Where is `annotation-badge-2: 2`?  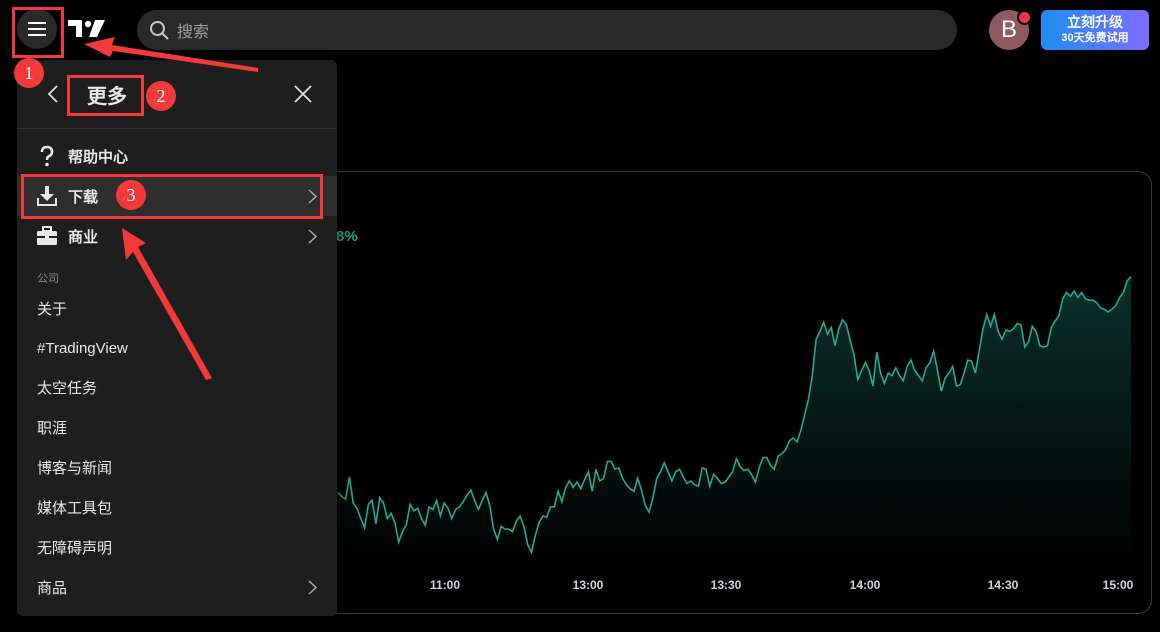 annotation-badge-2: 2 is located at coordinates (161, 96).